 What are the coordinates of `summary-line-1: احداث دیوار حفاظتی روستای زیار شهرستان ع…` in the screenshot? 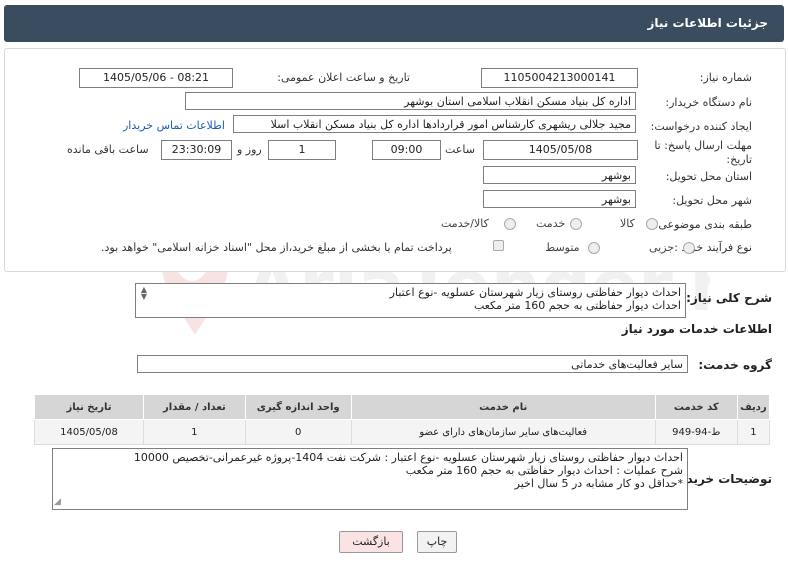 It's located at (535, 292).